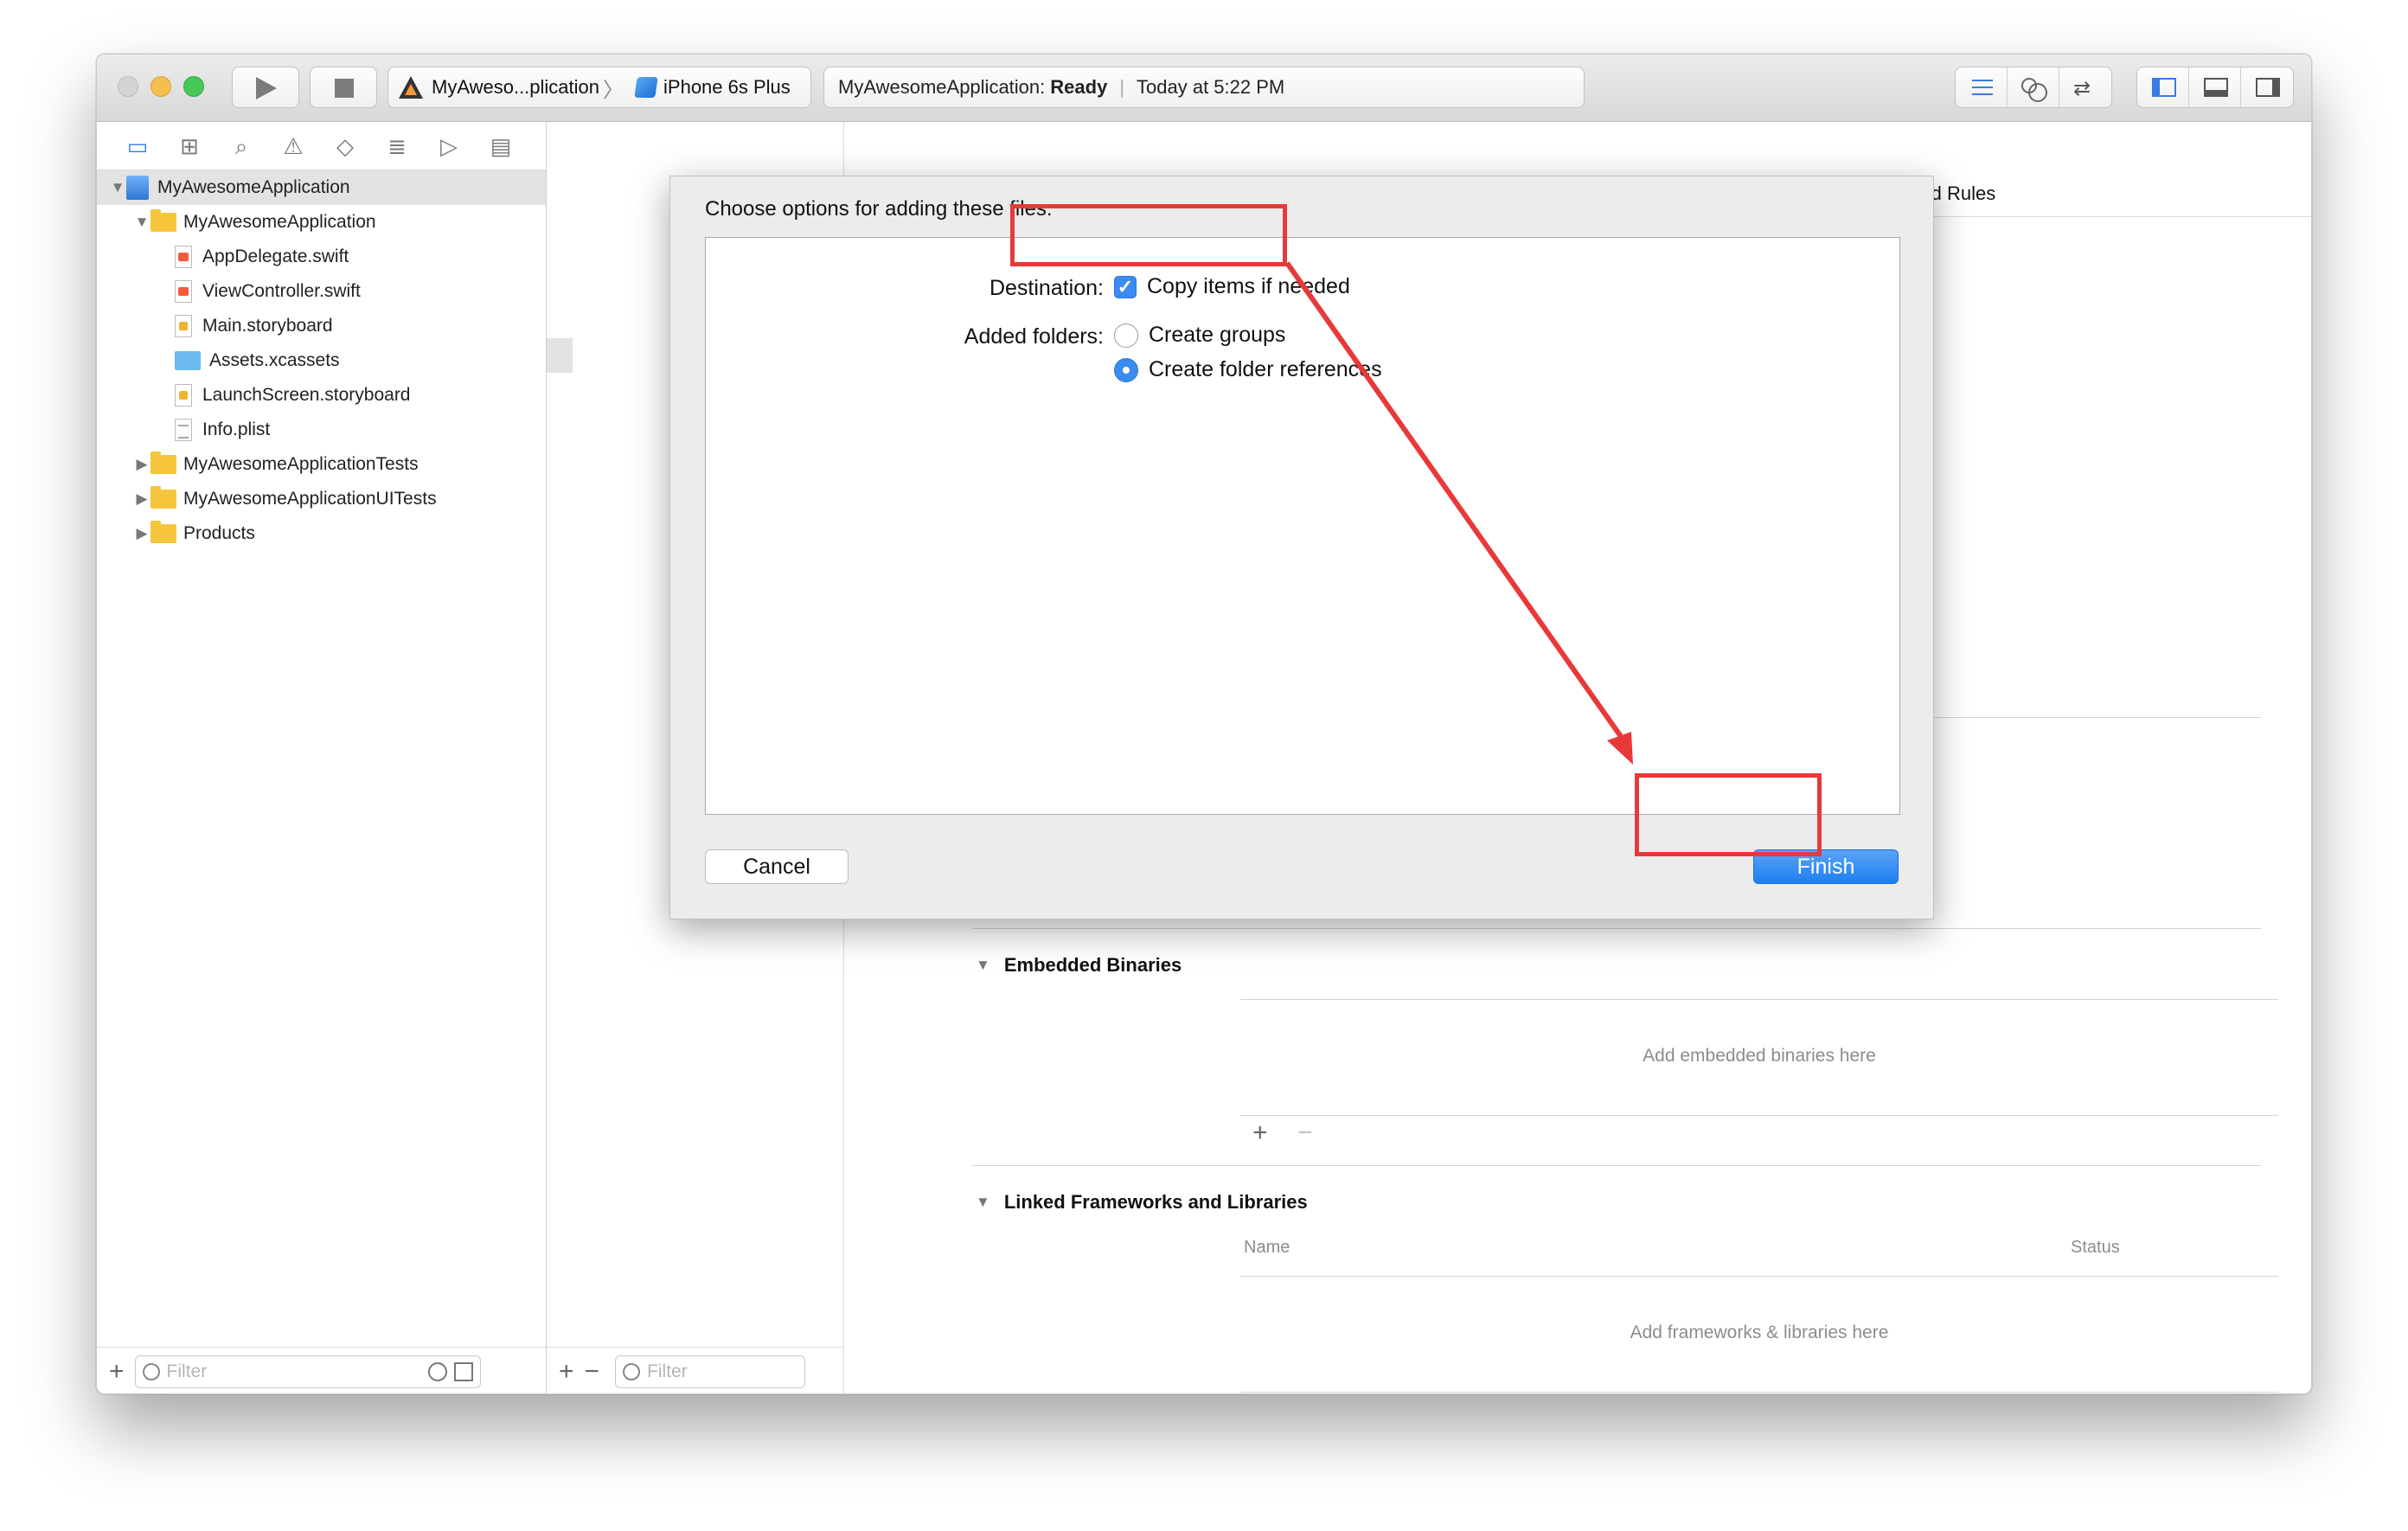 This screenshot has height=1531, width=2408. Describe the element at coordinates (516, 87) in the screenshot. I see `scheme-app-label: MyAweso...plication` at that location.